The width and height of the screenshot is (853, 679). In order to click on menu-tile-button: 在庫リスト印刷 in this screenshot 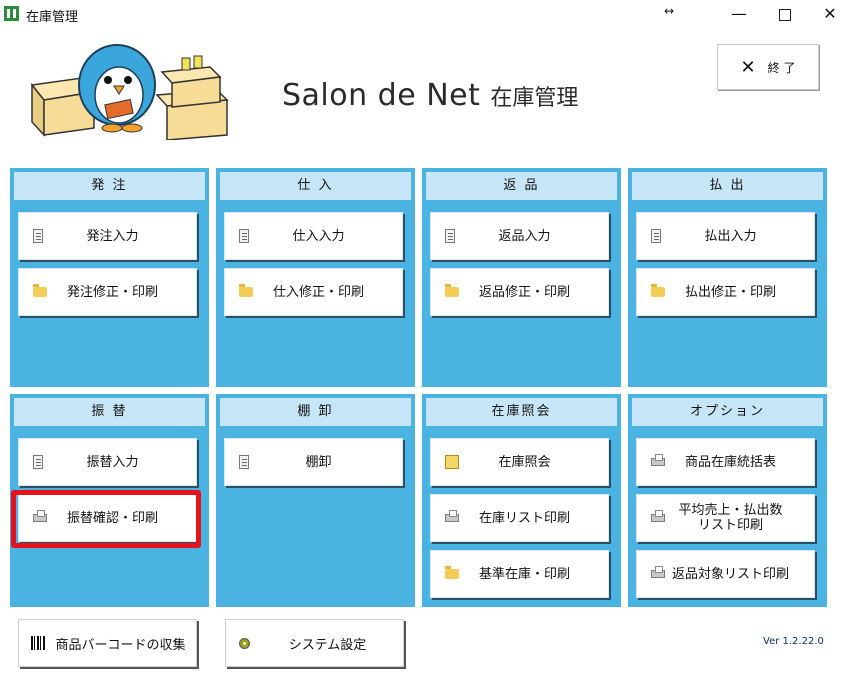, I will do `click(519, 518)`.